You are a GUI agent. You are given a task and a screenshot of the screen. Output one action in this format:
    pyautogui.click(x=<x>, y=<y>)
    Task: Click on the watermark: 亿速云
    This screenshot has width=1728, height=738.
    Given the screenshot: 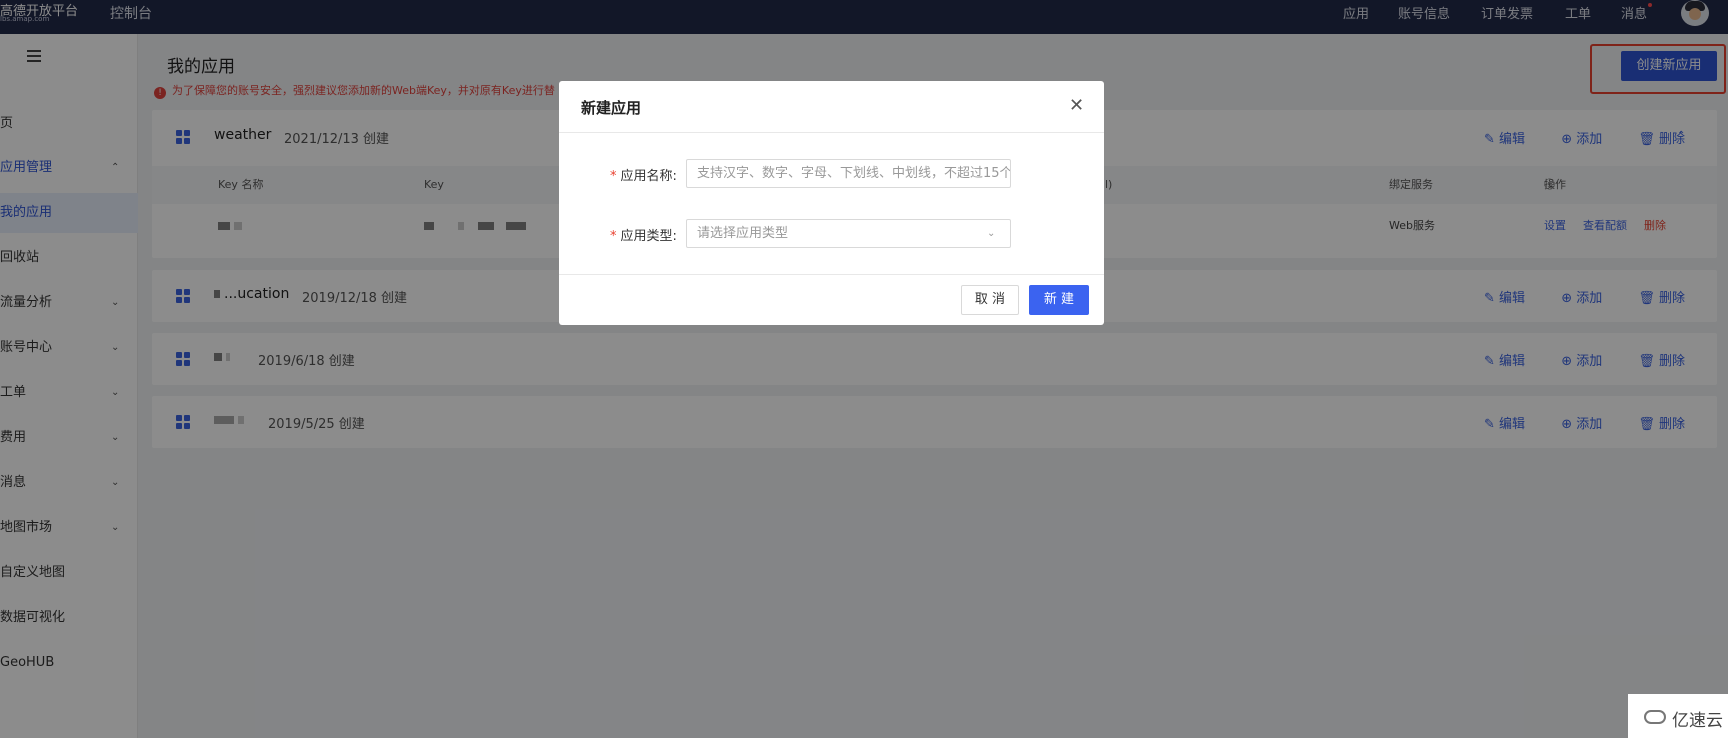 What is the action you would take?
    pyautogui.click(x=1678, y=716)
    